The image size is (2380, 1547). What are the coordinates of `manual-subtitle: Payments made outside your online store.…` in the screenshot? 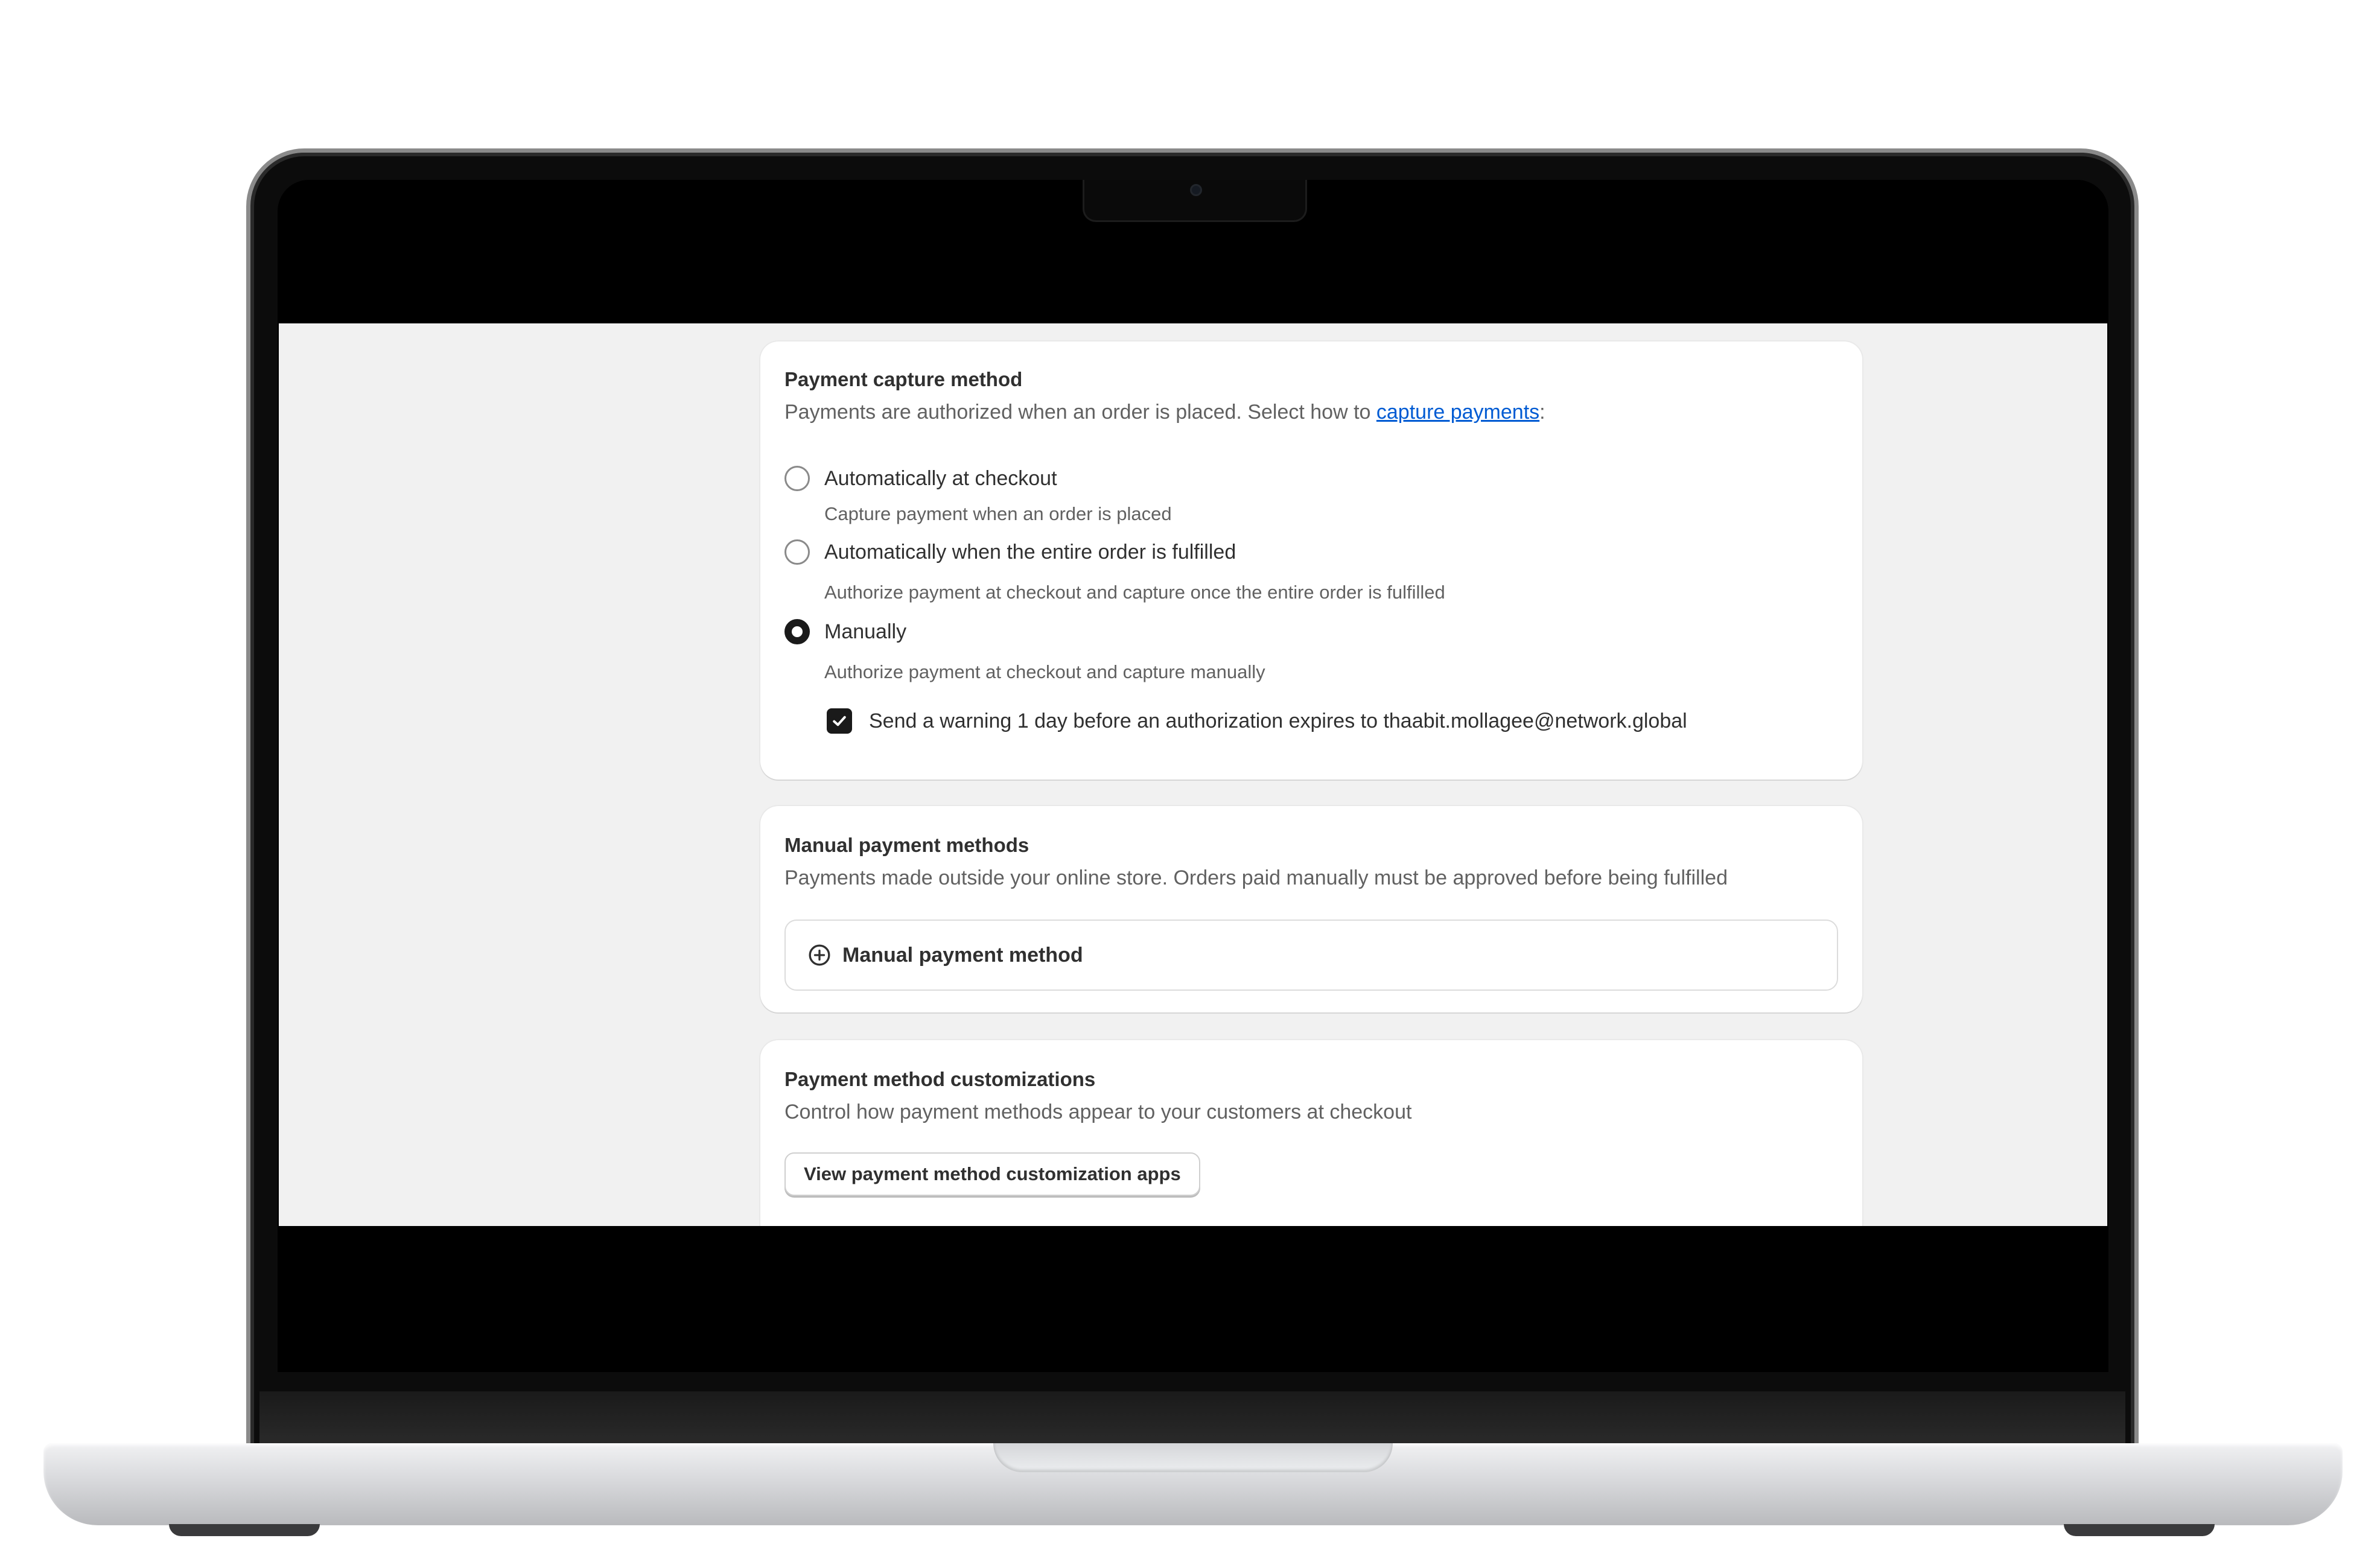 It's located at (1256, 878).